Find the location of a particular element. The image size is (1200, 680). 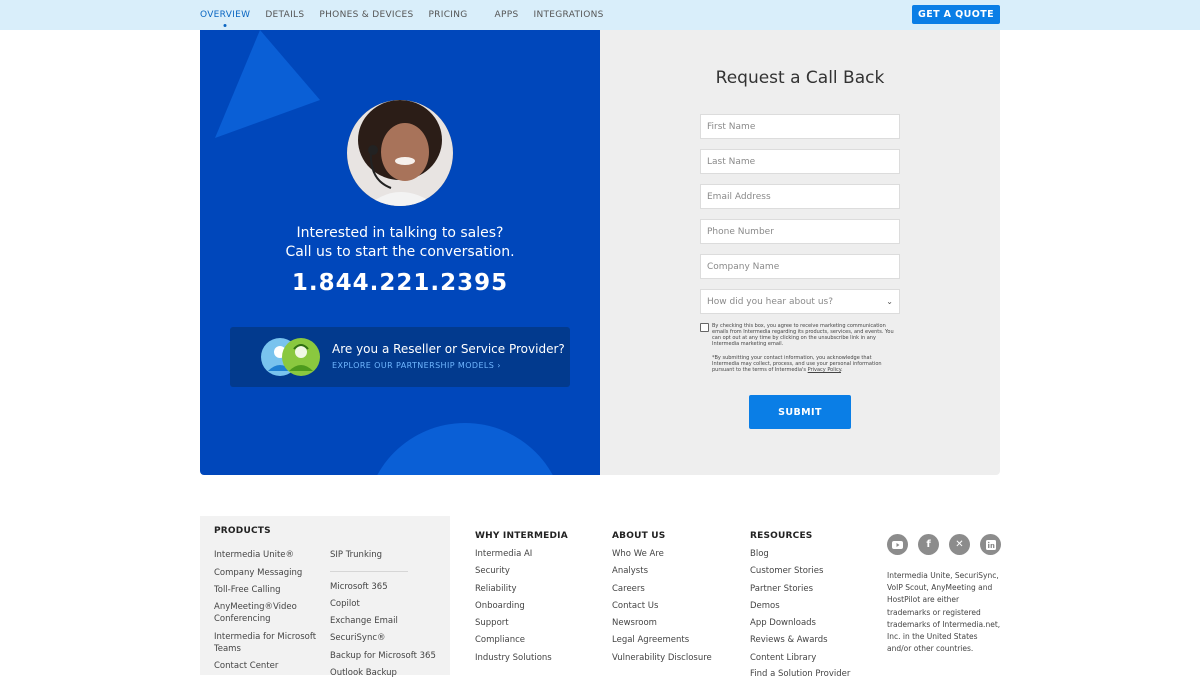

about-us-title: ABOUT US is located at coordinates (639, 536).